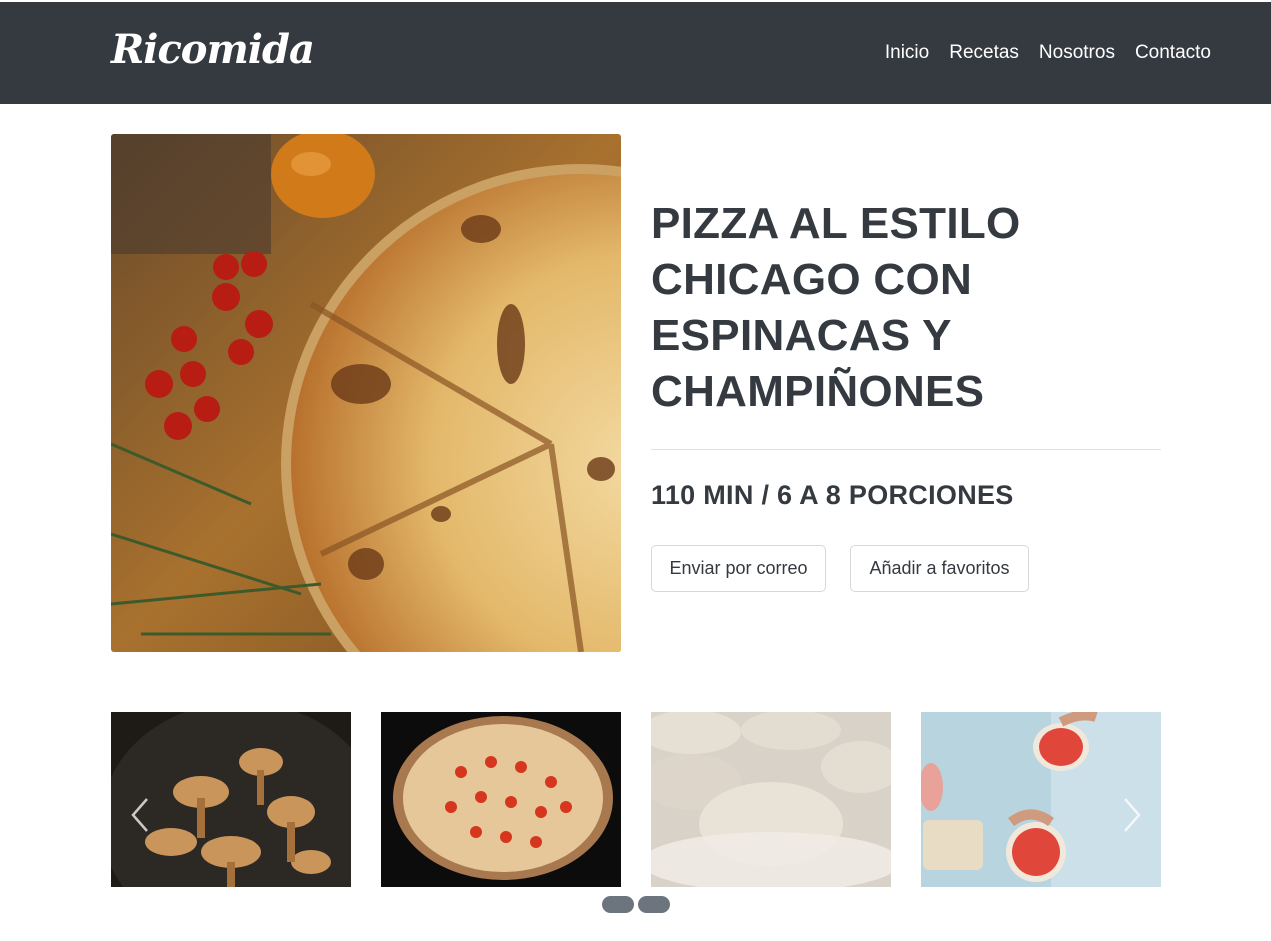 Image resolution: width=1271 pixels, height=941 pixels. What do you see at coordinates (939, 568) in the screenshot?
I see `add-favorite-button: Añadir a favoritos` at bounding box center [939, 568].